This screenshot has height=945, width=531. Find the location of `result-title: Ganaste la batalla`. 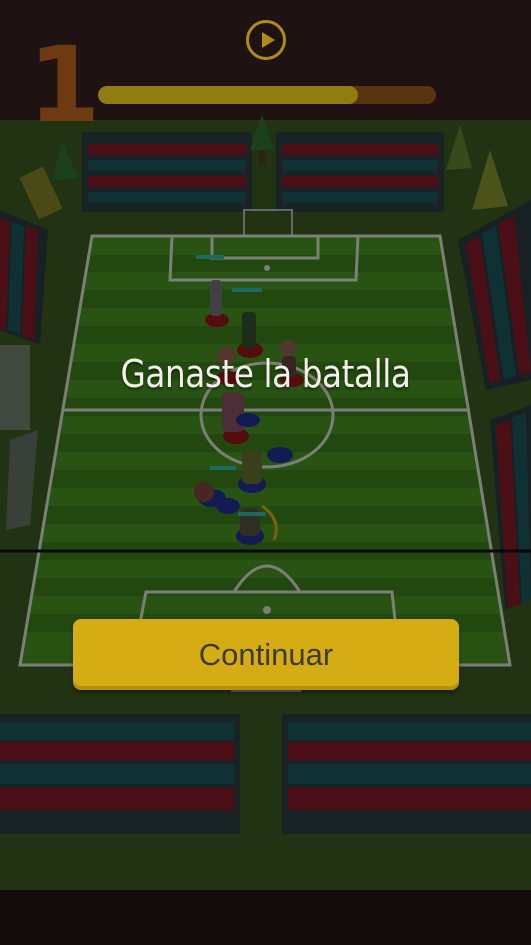

result-title: Ganaste la batalla is located at coordinates (265, 374).